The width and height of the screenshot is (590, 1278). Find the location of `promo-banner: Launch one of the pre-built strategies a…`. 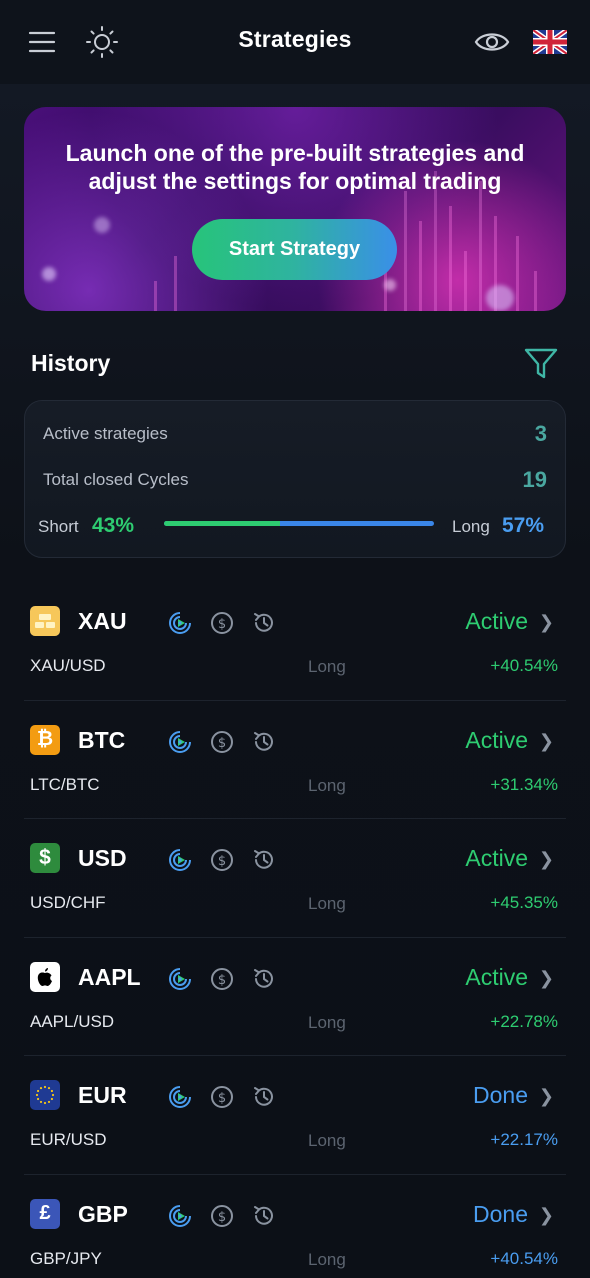

promo-banner: Launch one of the pre-built strategies a… is located at coordinates (295, 209).